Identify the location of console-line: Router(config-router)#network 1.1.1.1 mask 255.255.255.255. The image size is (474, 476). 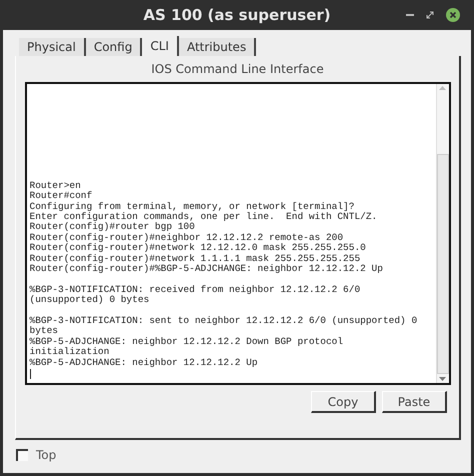
(196, 259).